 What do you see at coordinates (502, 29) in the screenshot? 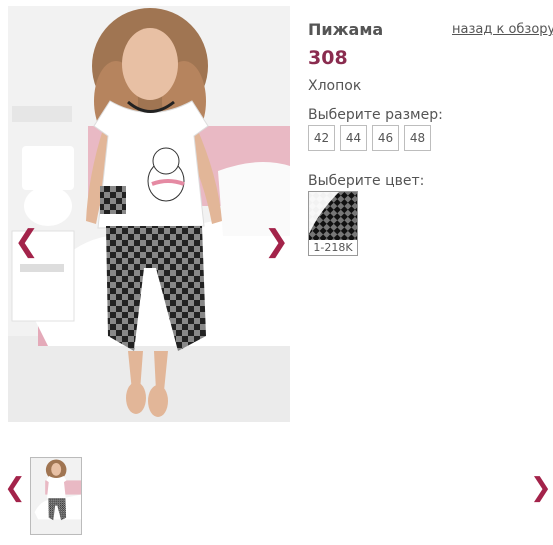
I see `back-to-overview-link: назад к обзору` at bounding box center [502, 29].